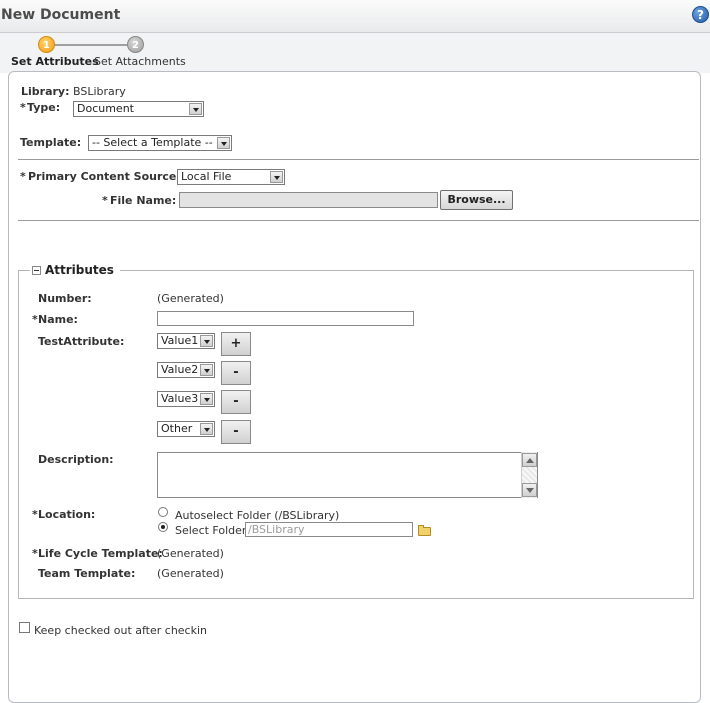 The width and height of the screenshot is (710, 703). What do you see at coordinates (76, 459) in the screenshot?
I see `description-label: Description:` at bounding box center [76, 459].